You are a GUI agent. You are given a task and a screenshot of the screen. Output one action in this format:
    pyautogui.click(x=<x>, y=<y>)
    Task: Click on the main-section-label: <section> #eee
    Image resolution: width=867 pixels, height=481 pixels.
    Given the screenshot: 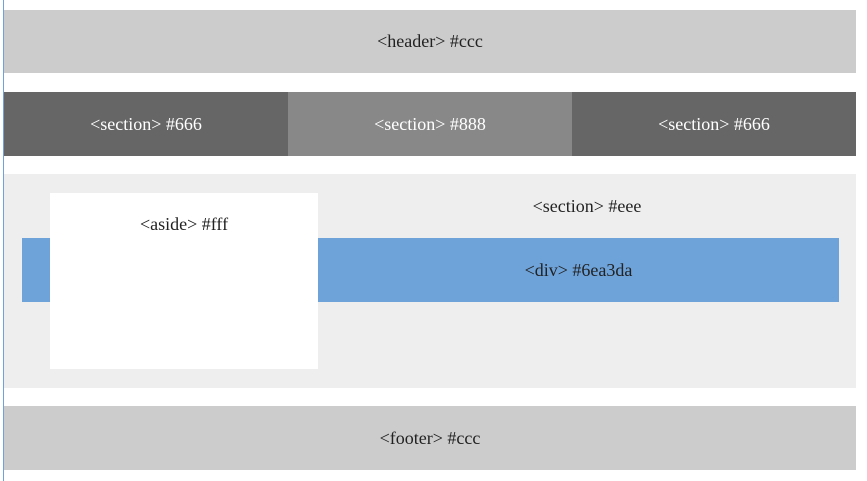 What is the action you would take?
    pyautogui.click(x=587, y=206)
    